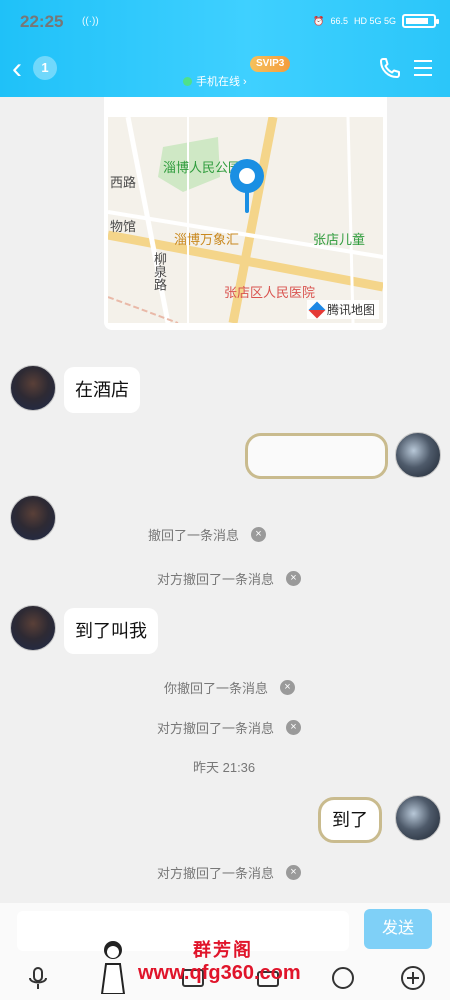 Image resolution: width=450 pixels, height=1000 pixels. Describe the element at coordinates (270, 292) in the screenshot. I see `map-label: 张店区人民医院` at that location.